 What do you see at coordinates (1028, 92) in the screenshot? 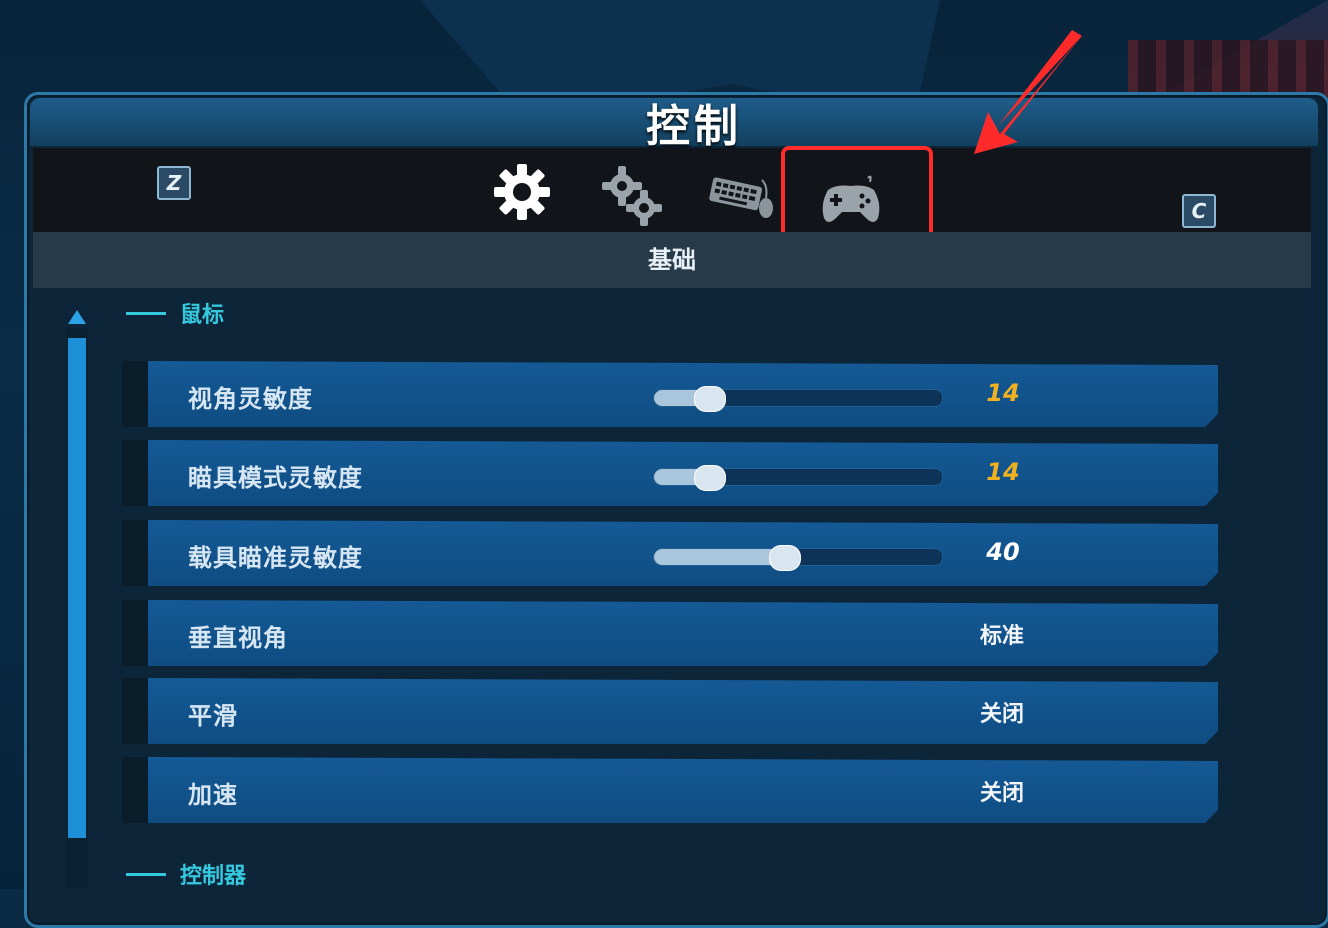
I see `red-arrow-annotation` at bounding box center [1028, 92].